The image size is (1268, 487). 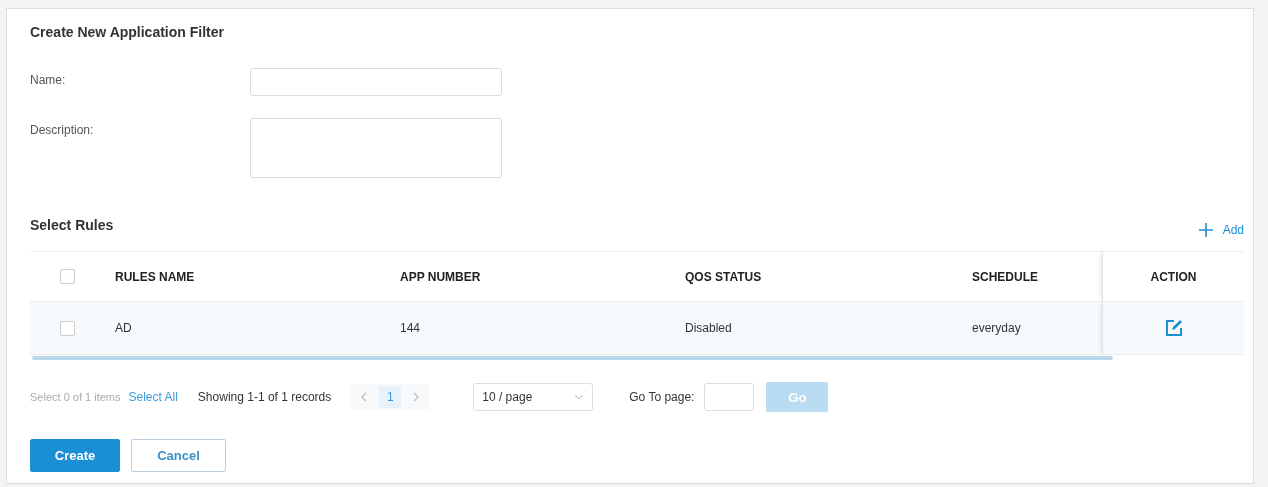 I want to click on table-cell: AD, so click(x=123, y=328).